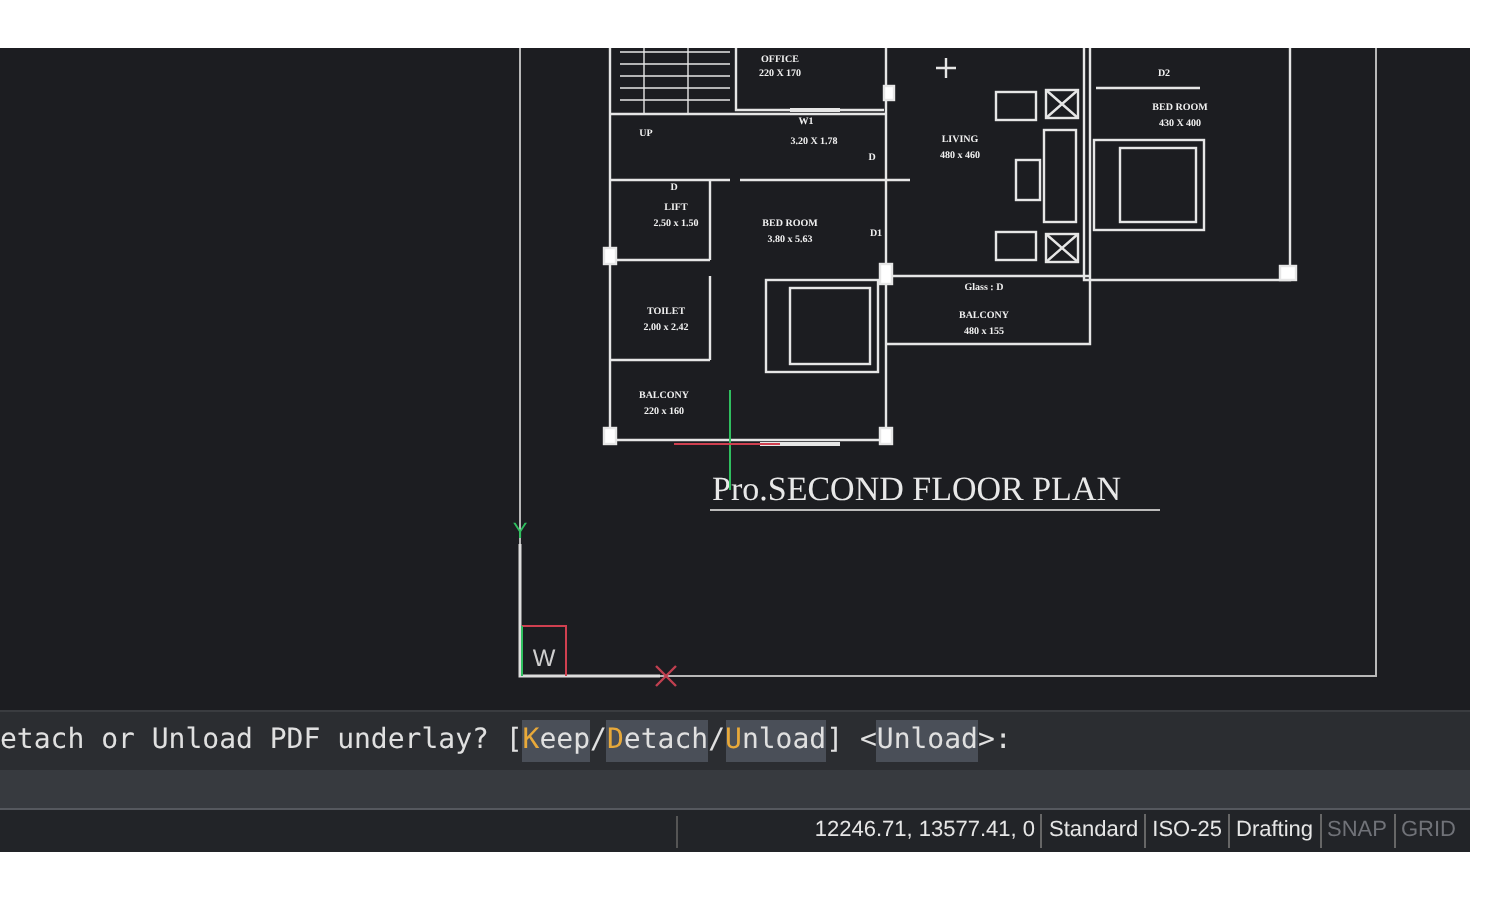  What do you see at coordinates (1186, 831) in the screenshot?
I see `status-toggle: ISO-25` at bounding box center [1186, 831].